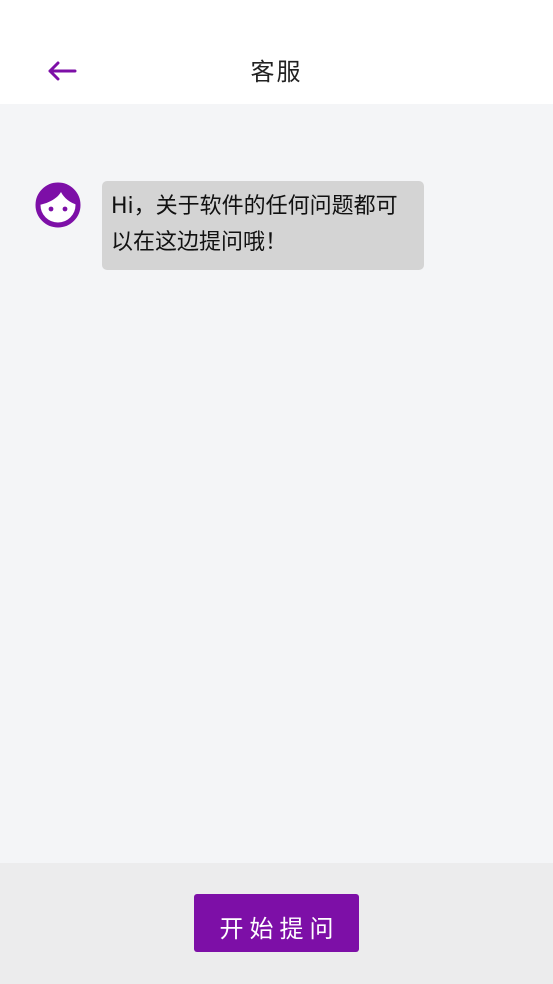 This screenshot has height=984, width=553. I want to click on message-bubble: Hi，关于软件的任何问题都可以在这边提问哦！, so click(263, 225).